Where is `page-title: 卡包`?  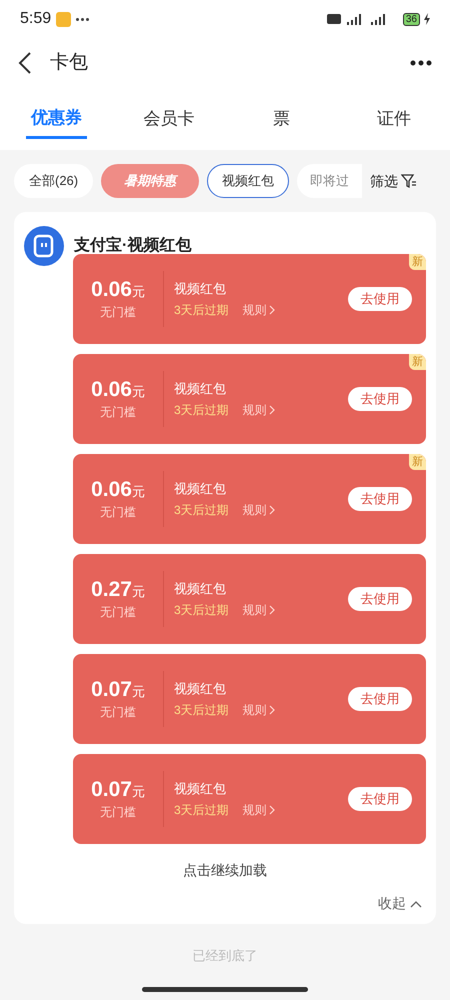
page-title: 卡包 is located at coordinates (69, 62).